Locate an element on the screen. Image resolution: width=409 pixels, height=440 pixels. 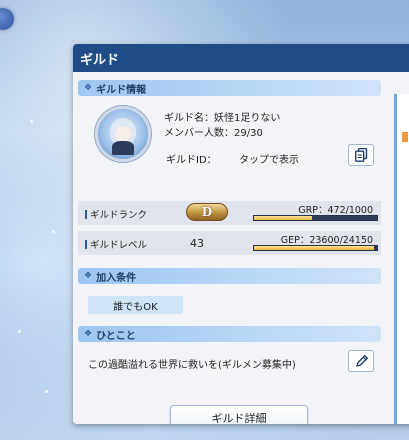
rank-badge: D is located at coordinates (207, 212).